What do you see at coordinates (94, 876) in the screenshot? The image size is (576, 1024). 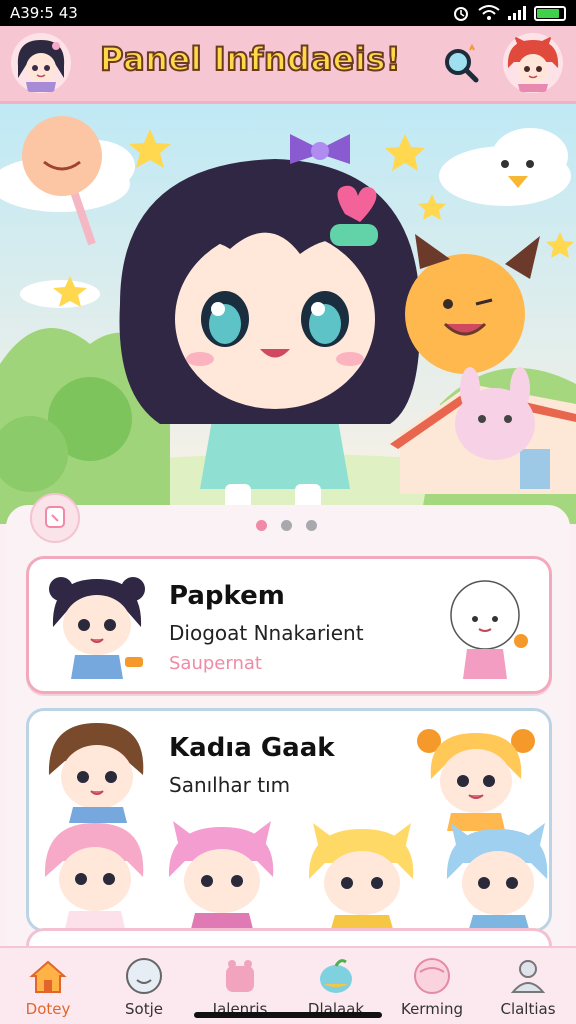 I see `pink-hair-girl-icon` at bounding box center [94, 876].